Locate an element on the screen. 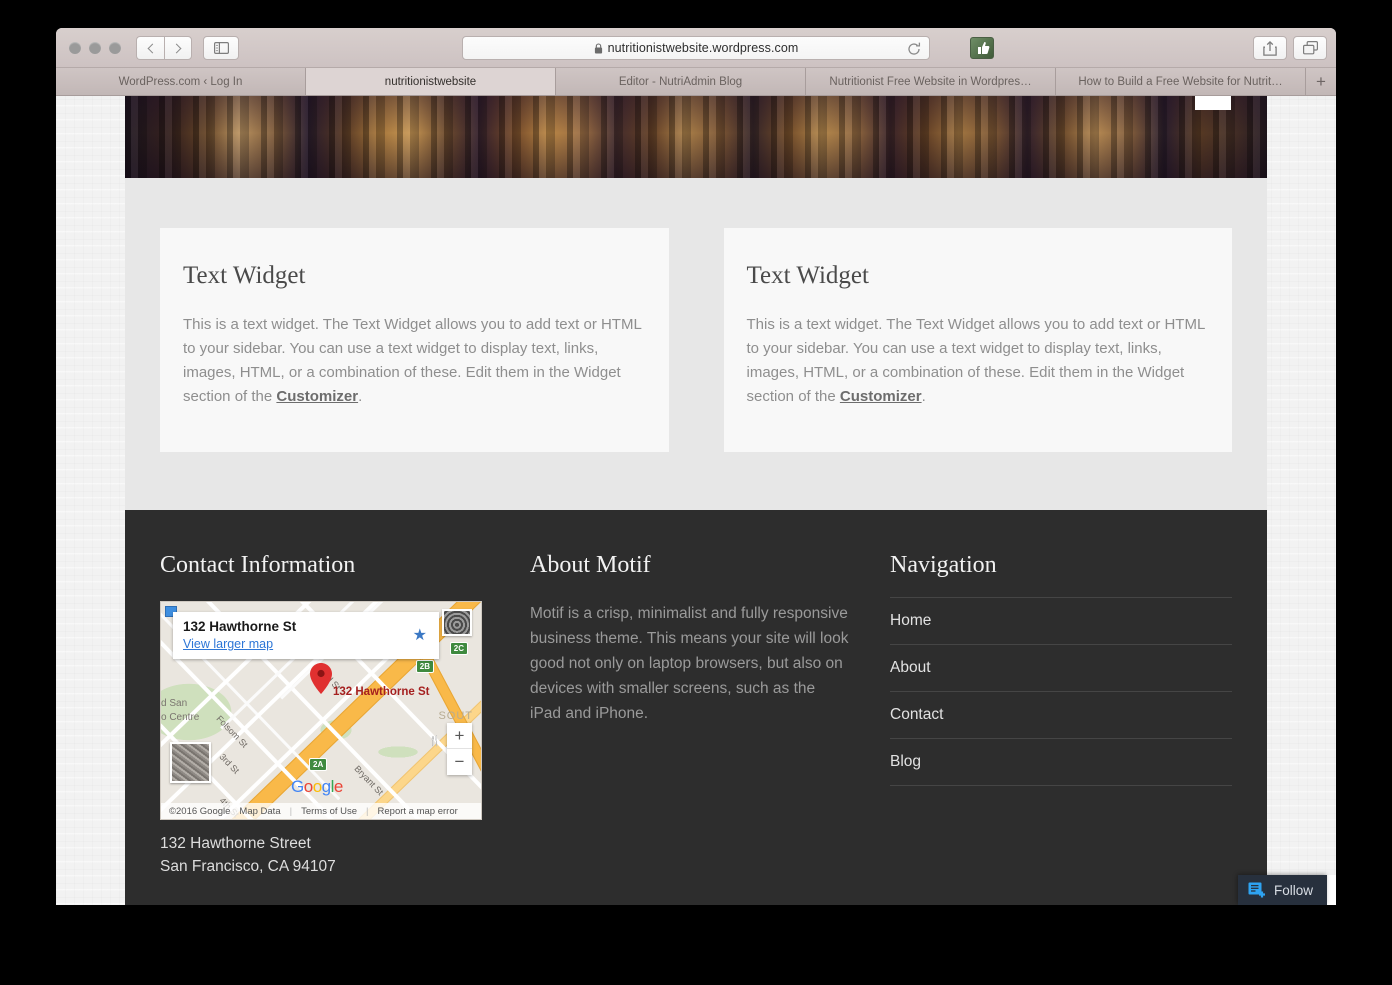 This screenshot has width=1392, height=985. browser-toolbar: nutritionistwebsite.wordpress.com is located at coordinates (696, 48).